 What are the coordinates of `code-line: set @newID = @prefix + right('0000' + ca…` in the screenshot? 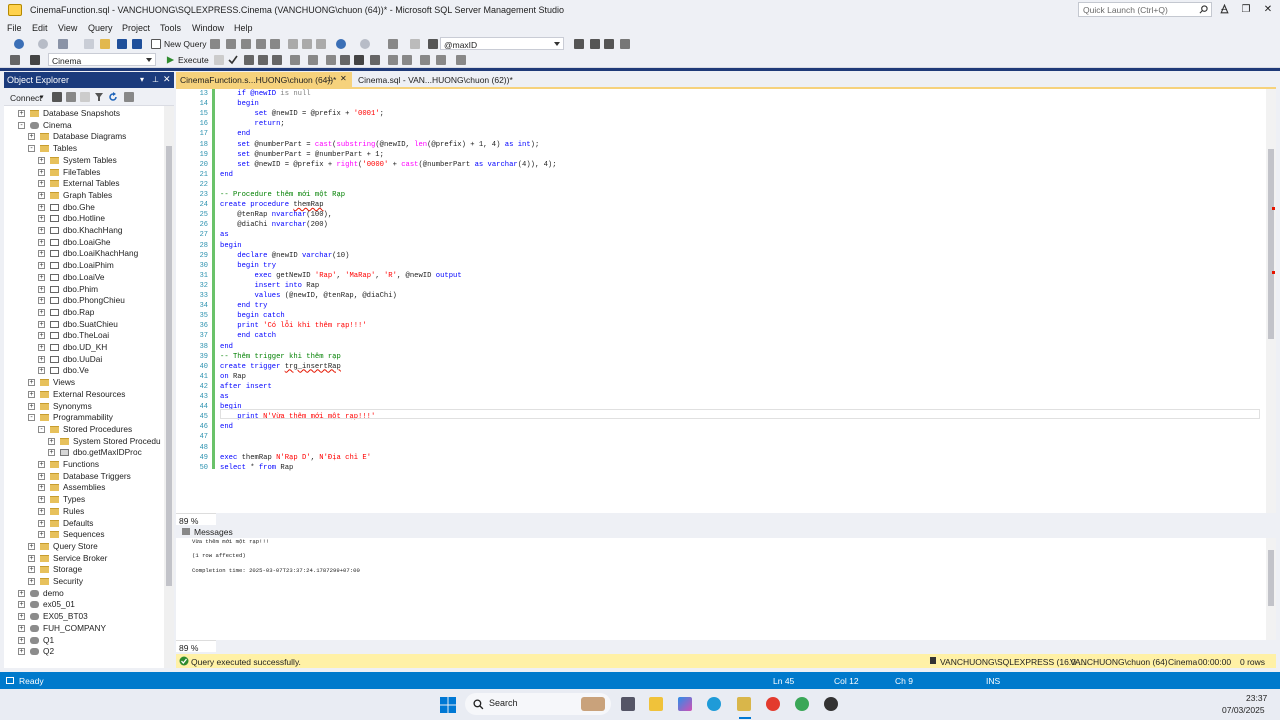 It's located at (388, 165).